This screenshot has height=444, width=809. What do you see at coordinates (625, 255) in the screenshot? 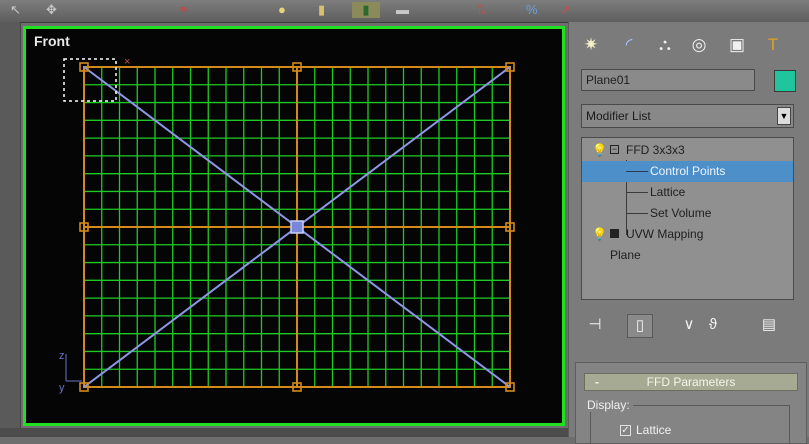
I see `stack-item-label: Plane` at bounding box center [625, 255].